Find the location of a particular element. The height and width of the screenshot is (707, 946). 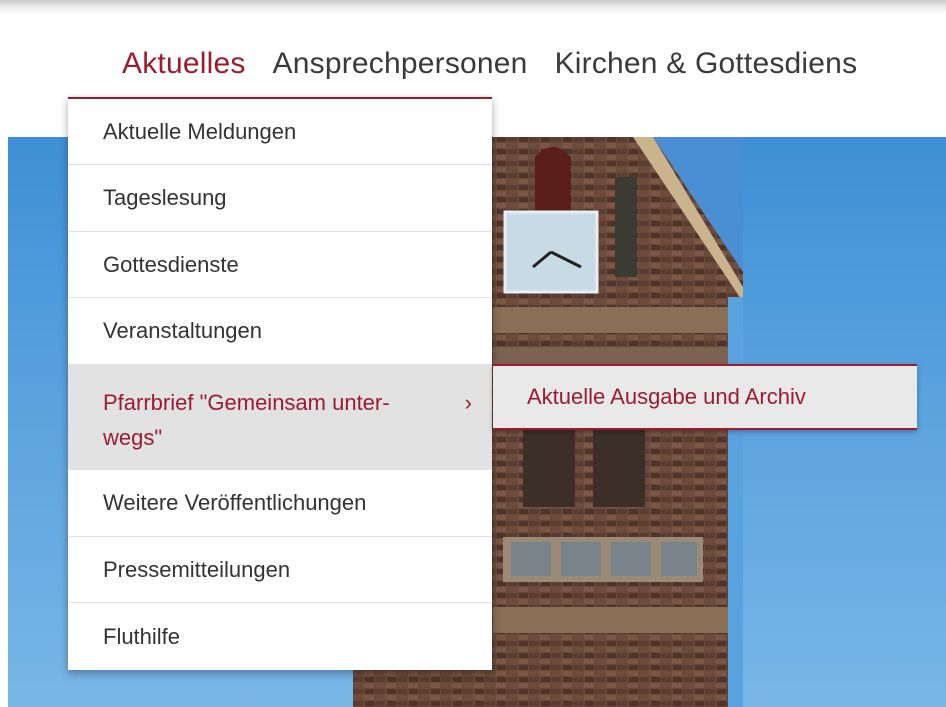

nav-item-ansprechpersonen: Ansprechpersonen is located at coordinates (400, 71).